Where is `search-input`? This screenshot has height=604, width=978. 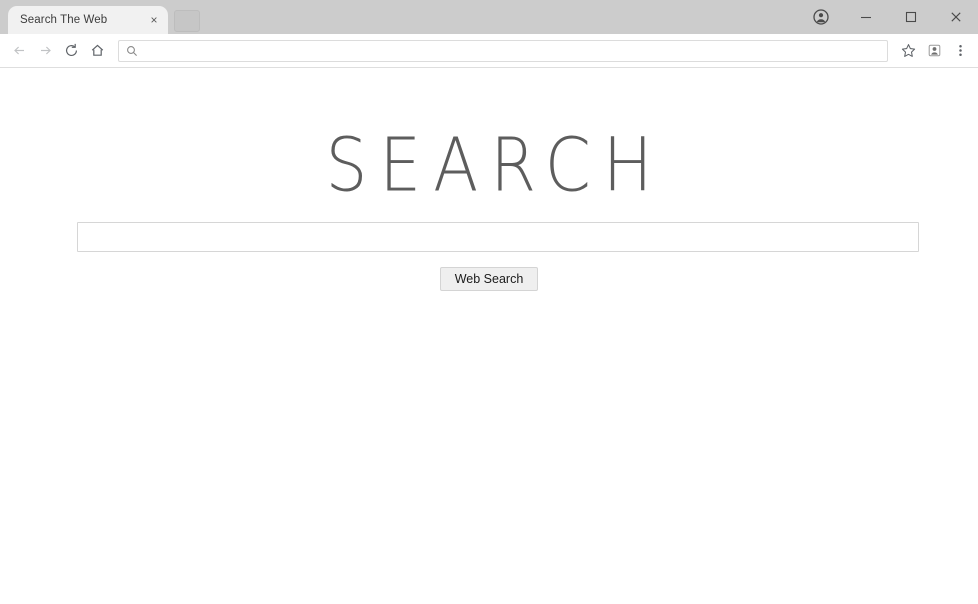
search-input is located at coordinates (498, 237).